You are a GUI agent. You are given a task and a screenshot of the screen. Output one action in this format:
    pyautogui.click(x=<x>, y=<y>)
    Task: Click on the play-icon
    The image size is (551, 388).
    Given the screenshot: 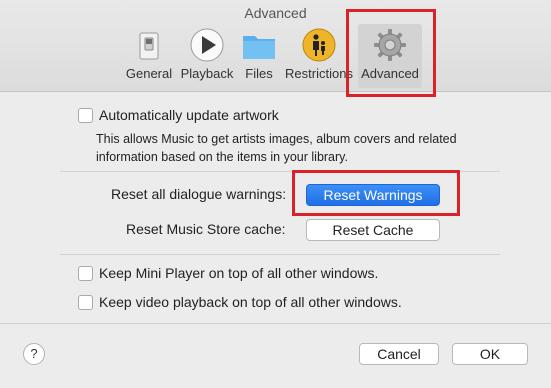 What is the action you would take?
    pyautogui.click(x=207, y=45)
    